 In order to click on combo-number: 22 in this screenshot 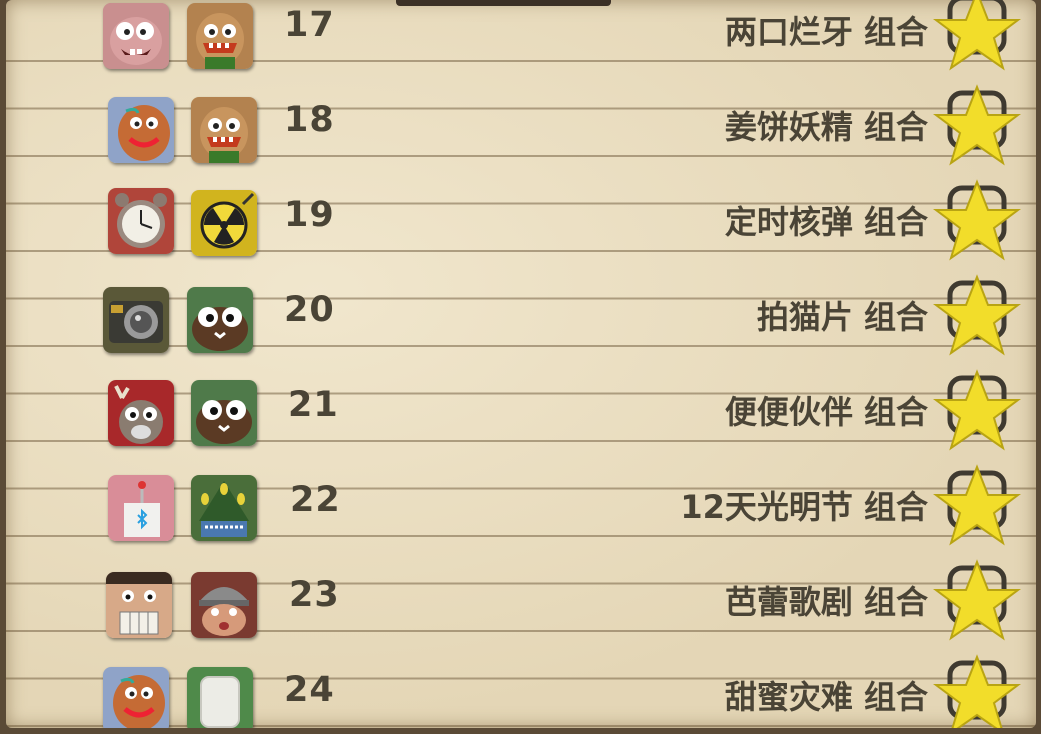, I will do `click(315, 500)`.